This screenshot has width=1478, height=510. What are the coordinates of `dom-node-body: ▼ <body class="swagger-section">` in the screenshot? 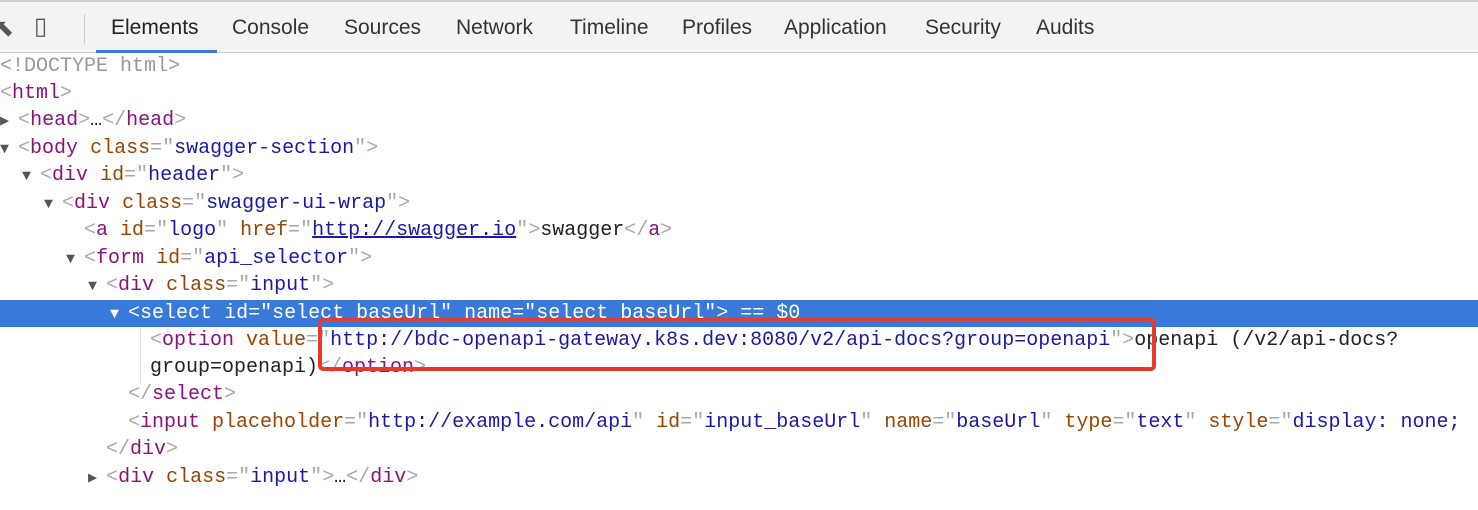 It's located at (189, 148).